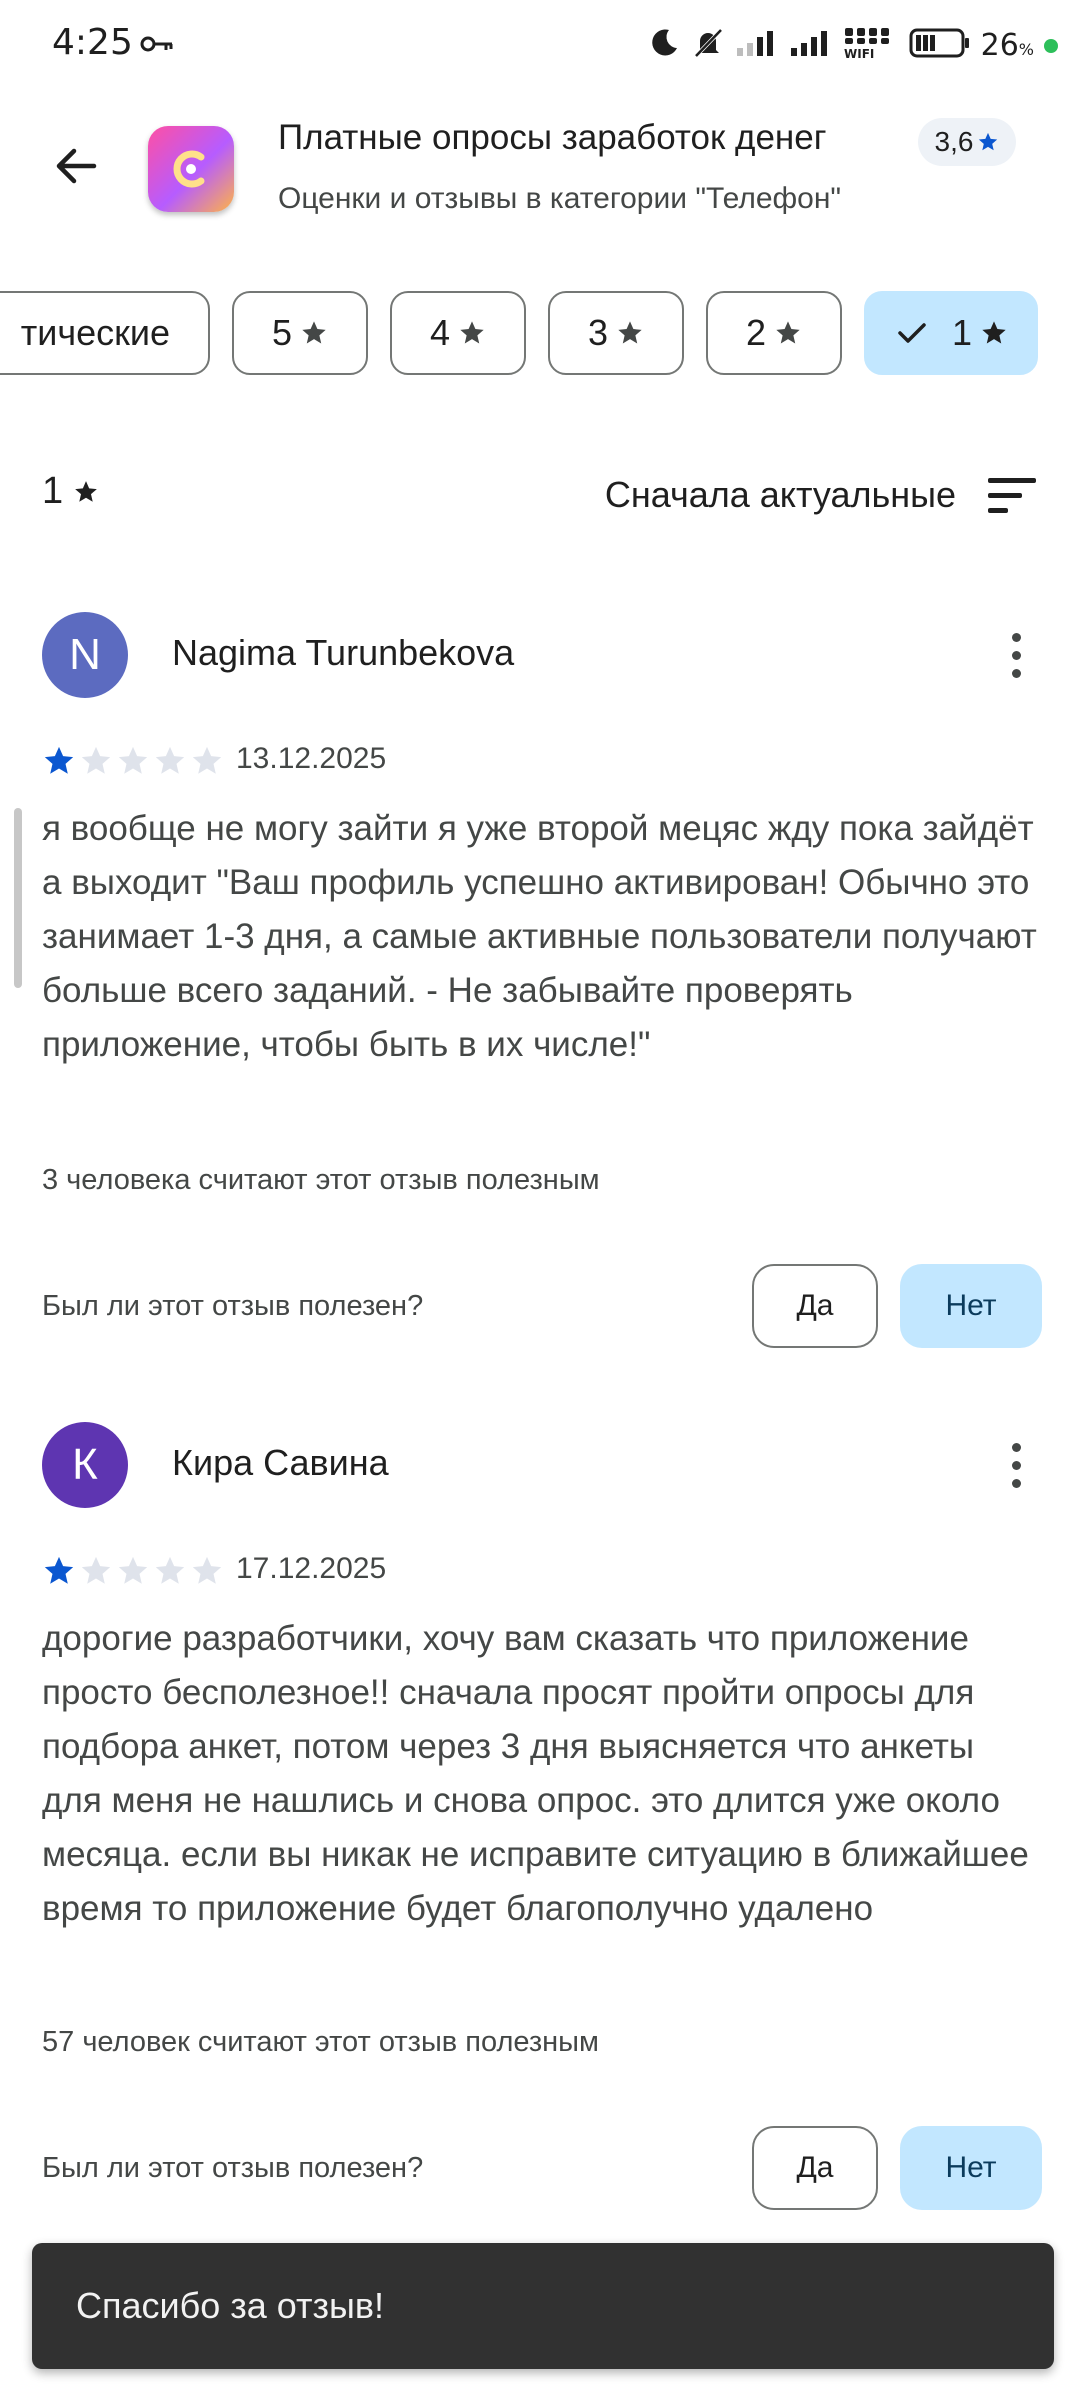 This screenshot has height=2400, width=1080. I want to click on rating-value: 3,6, so click(954, 141).